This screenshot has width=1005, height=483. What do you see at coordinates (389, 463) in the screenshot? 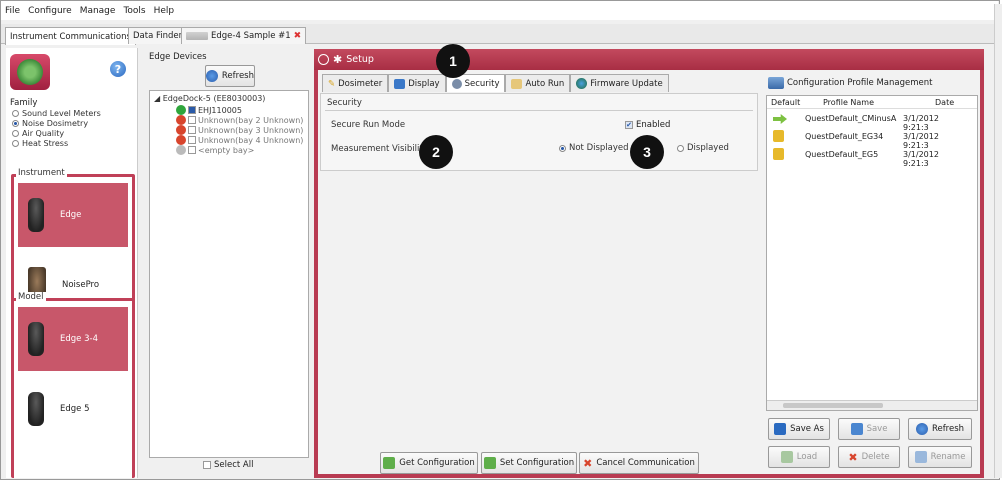
I see `download-icon` at bounding box center [389, 463].